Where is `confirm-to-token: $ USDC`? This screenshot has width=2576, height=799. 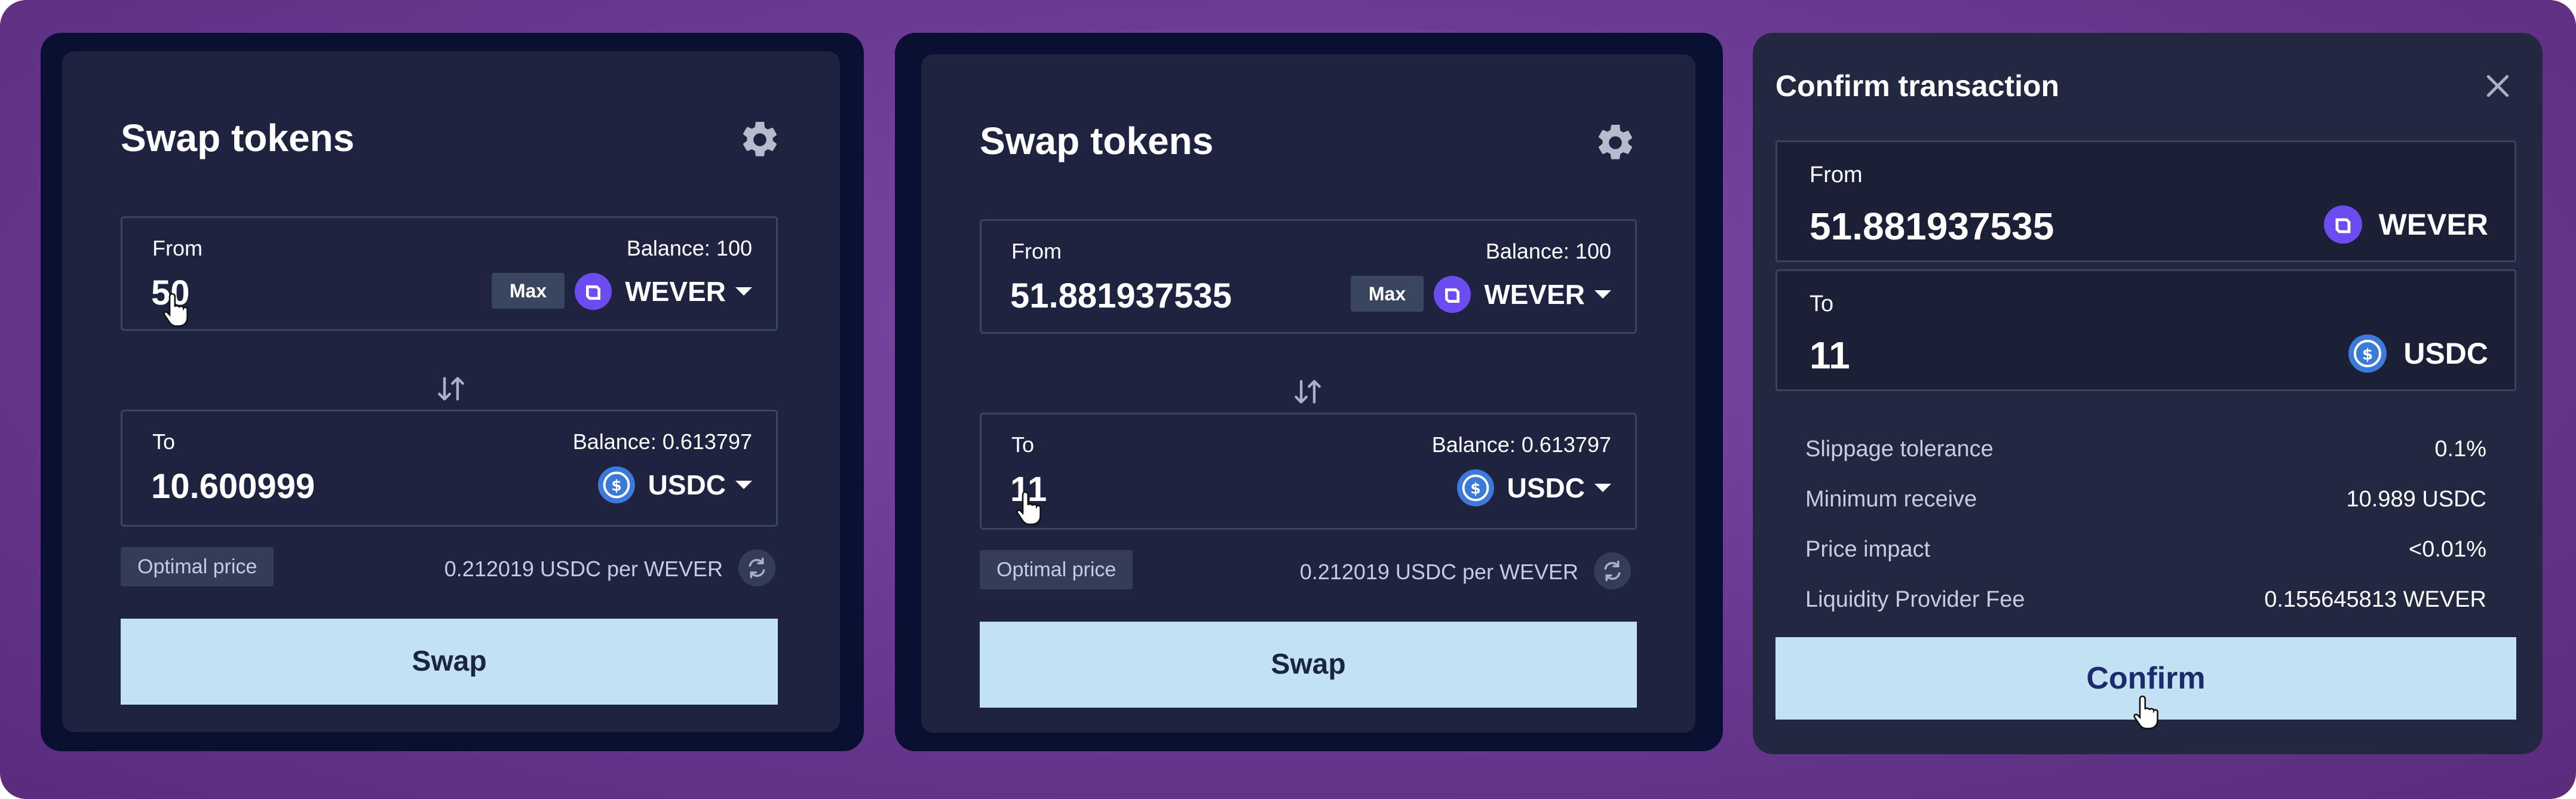 confirm-to-token: $ USDC is located at coordinates (2418, 353).